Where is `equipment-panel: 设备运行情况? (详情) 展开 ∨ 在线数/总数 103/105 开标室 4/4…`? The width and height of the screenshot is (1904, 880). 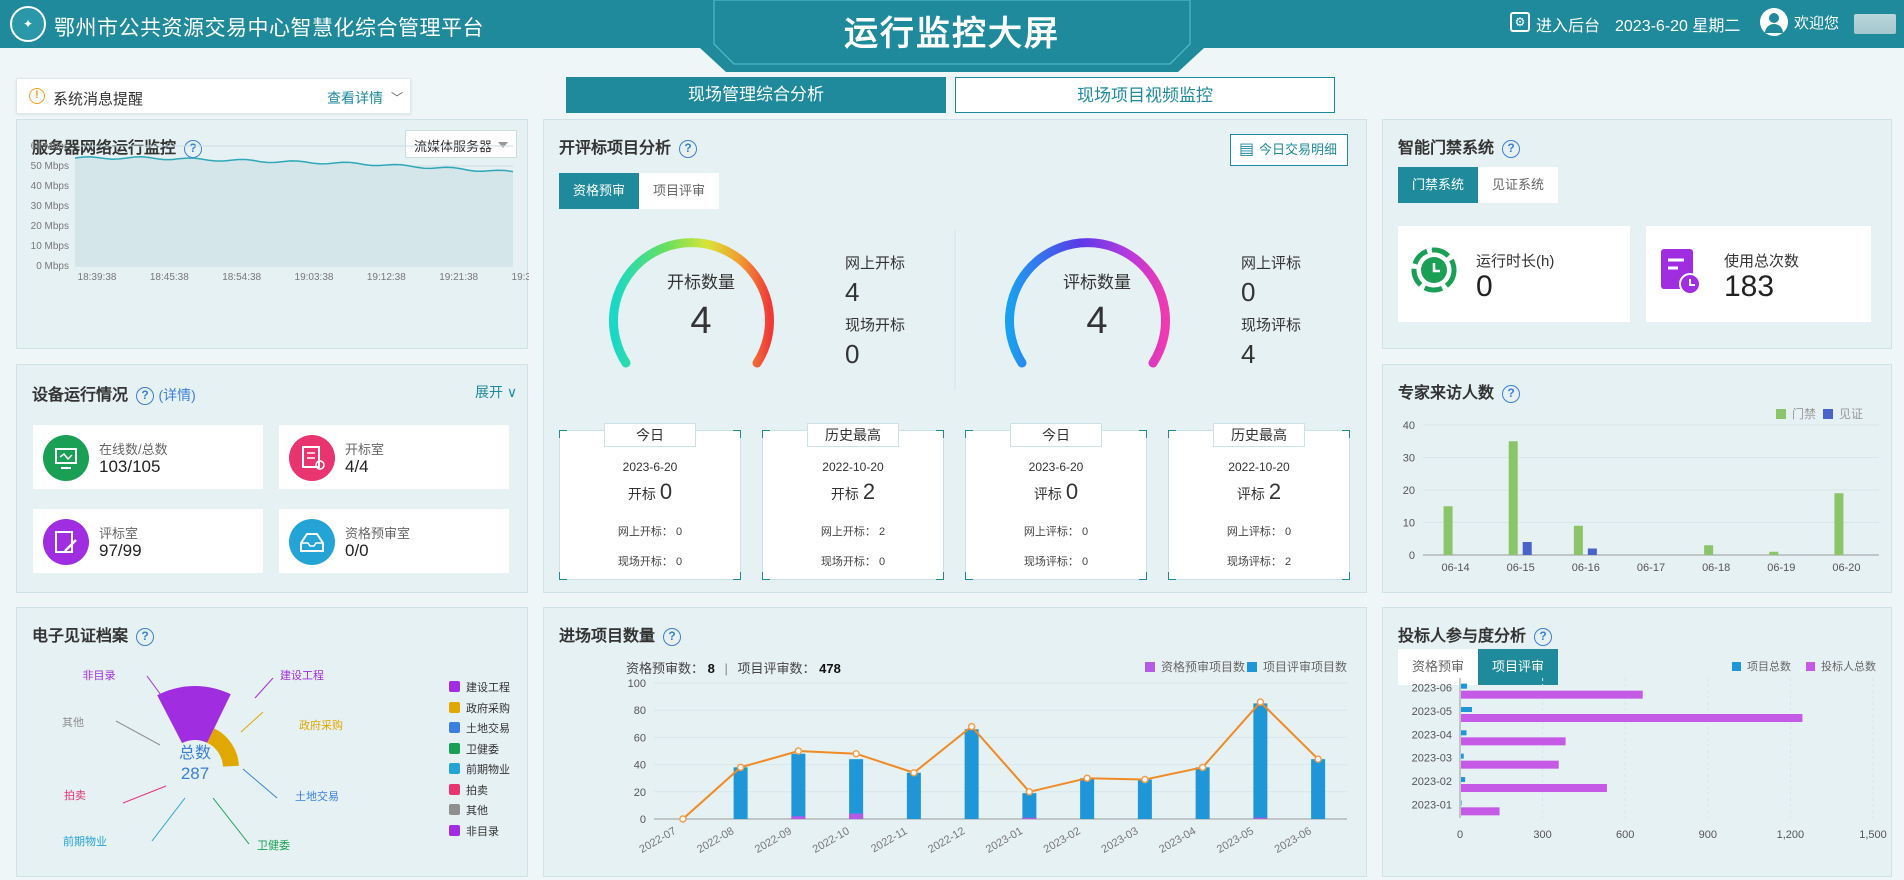
equipment-panel: 设备运行情况? (详情) 展开 ∨ 在线数/总数 103/105 开标室 4/4… is located at coordinates (272, 478).